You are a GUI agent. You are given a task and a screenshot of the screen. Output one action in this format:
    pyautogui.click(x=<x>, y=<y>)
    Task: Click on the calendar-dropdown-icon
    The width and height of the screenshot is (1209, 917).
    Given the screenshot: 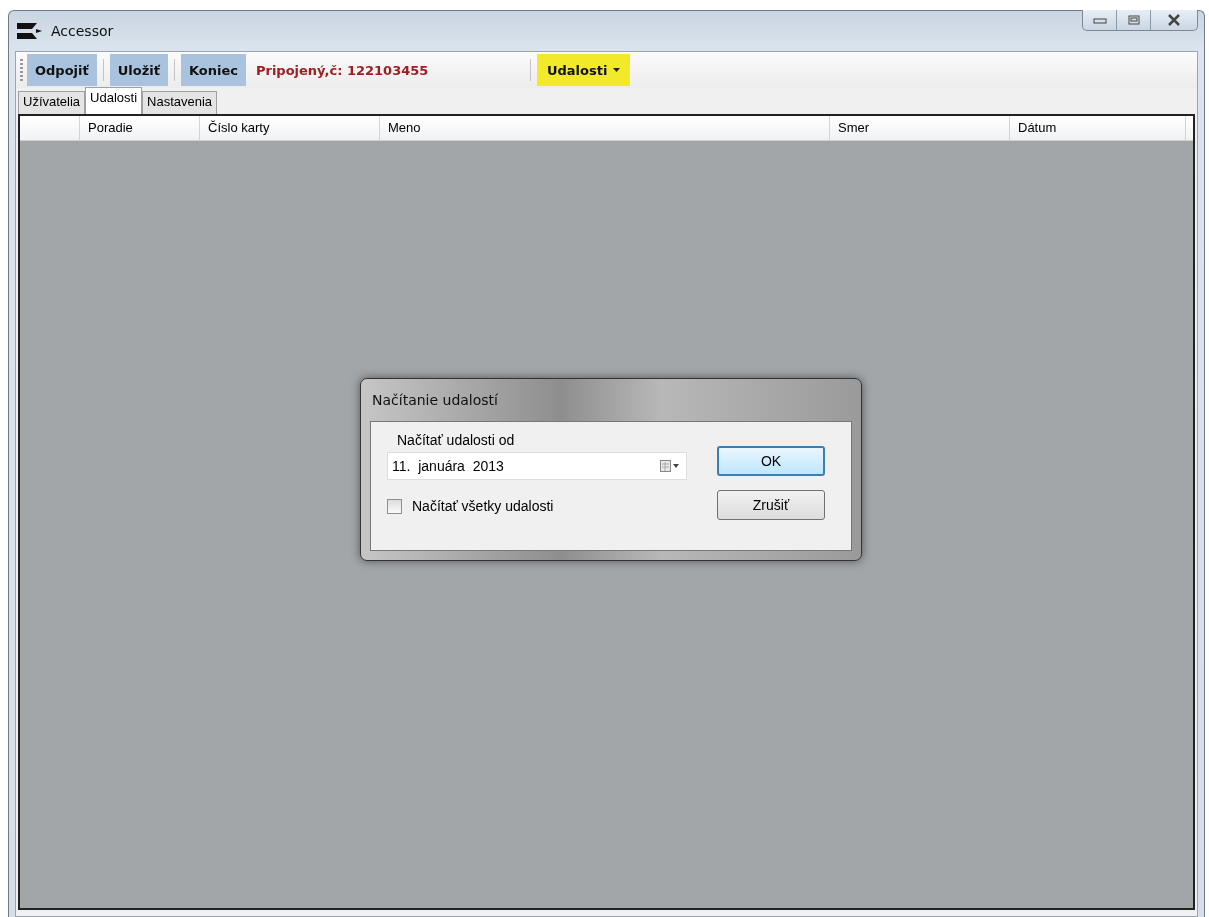 What is the action you would take?
    pyautogui.click(x=670, y=466)
    